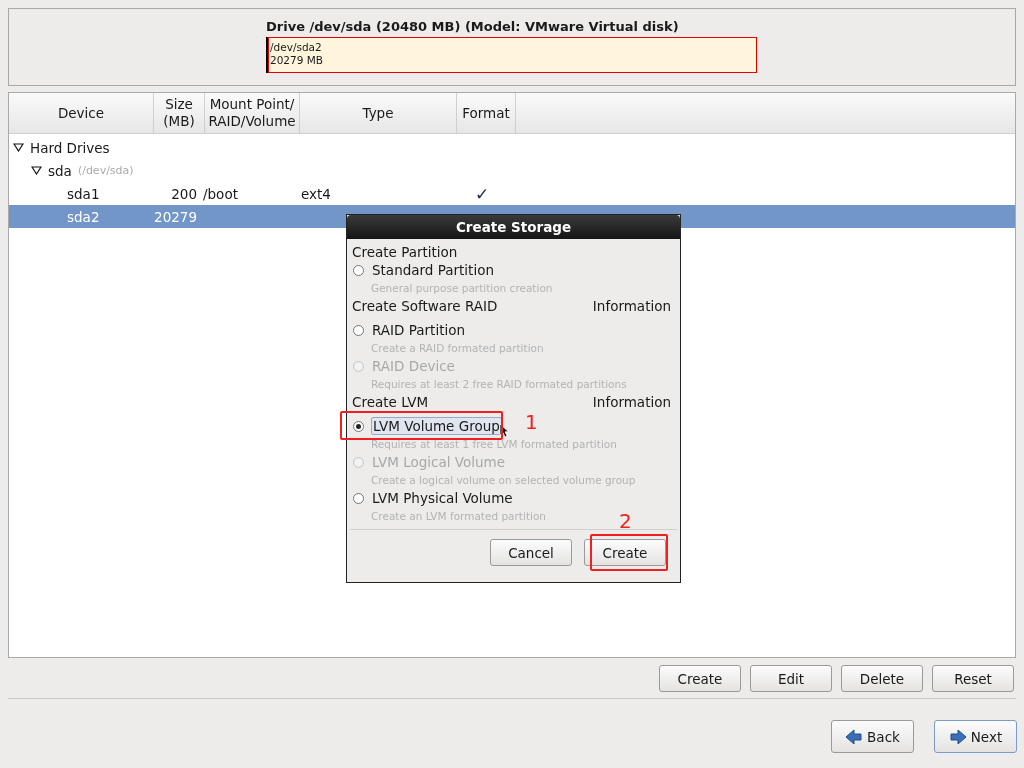 The width and height of the screenshot is (1024, 768). I want to click on partition-size: 20279 MB, so click(296, 60).